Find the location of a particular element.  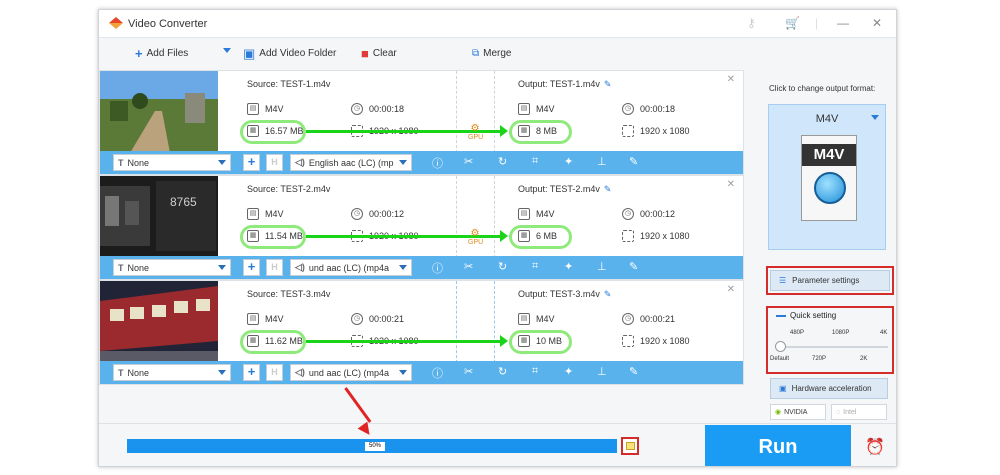

output-filename-text: Output: TEST-2.m4v is located at coordinates (559, 189).